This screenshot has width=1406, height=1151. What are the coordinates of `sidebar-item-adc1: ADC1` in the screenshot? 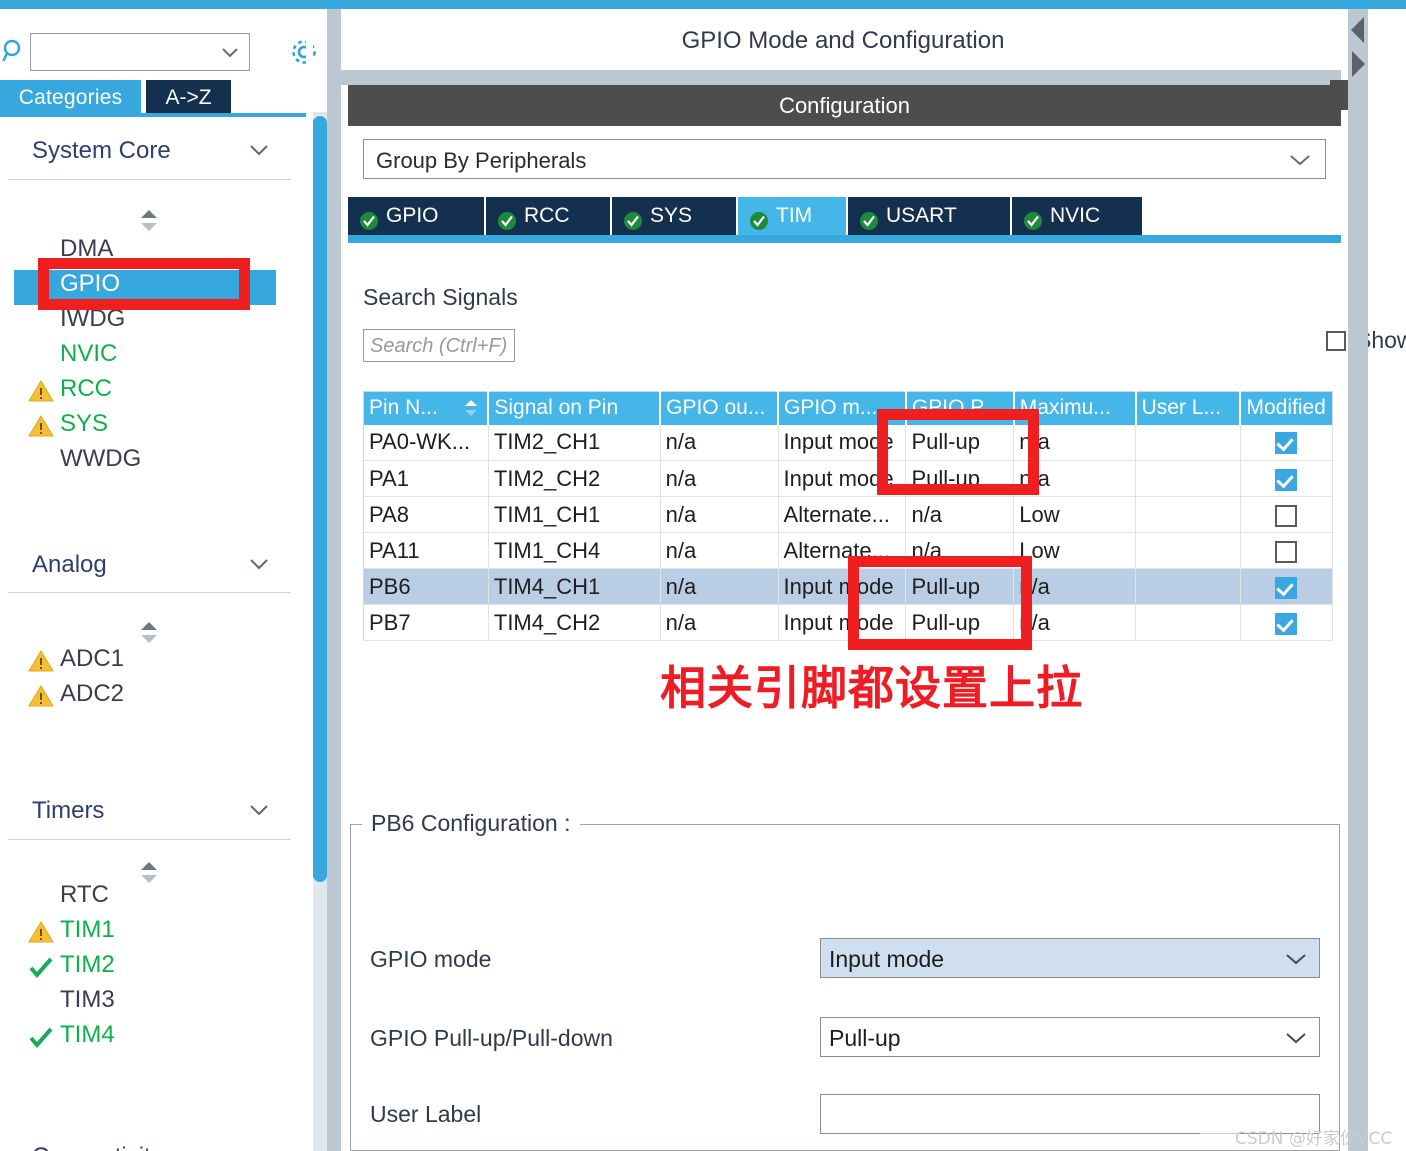 It's located at (154, 662).